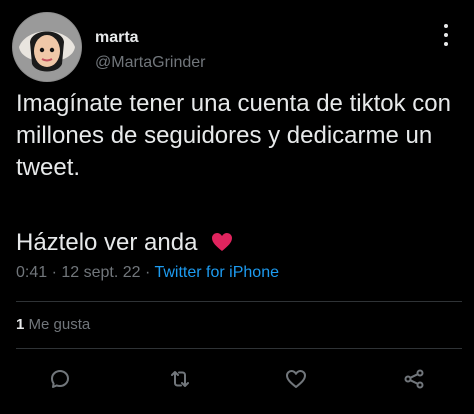  What do you see at coordinates (446, 38) in the screenshot?
I see `more-icon` at bounding box center [446, 38].